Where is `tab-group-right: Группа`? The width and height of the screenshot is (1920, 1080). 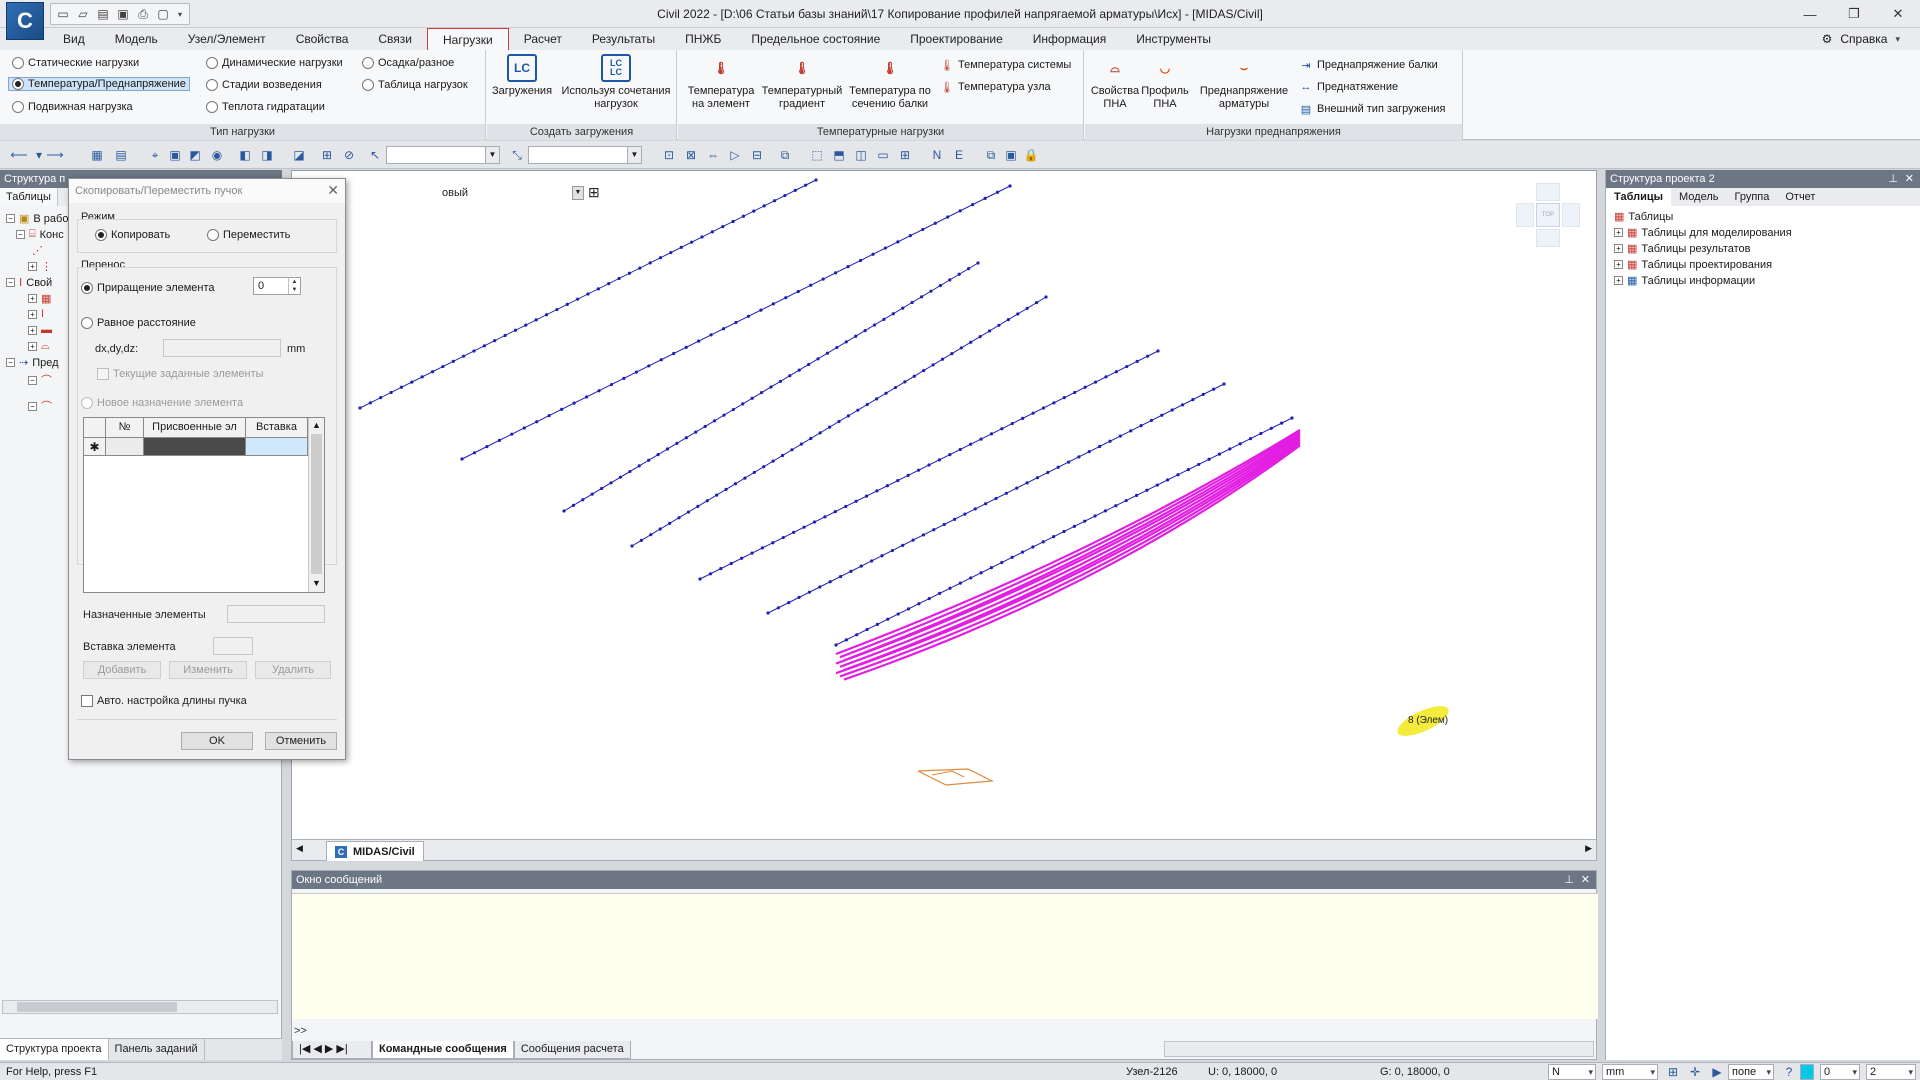
tab-group-right: Группа is located at coordinates (1751, 197).